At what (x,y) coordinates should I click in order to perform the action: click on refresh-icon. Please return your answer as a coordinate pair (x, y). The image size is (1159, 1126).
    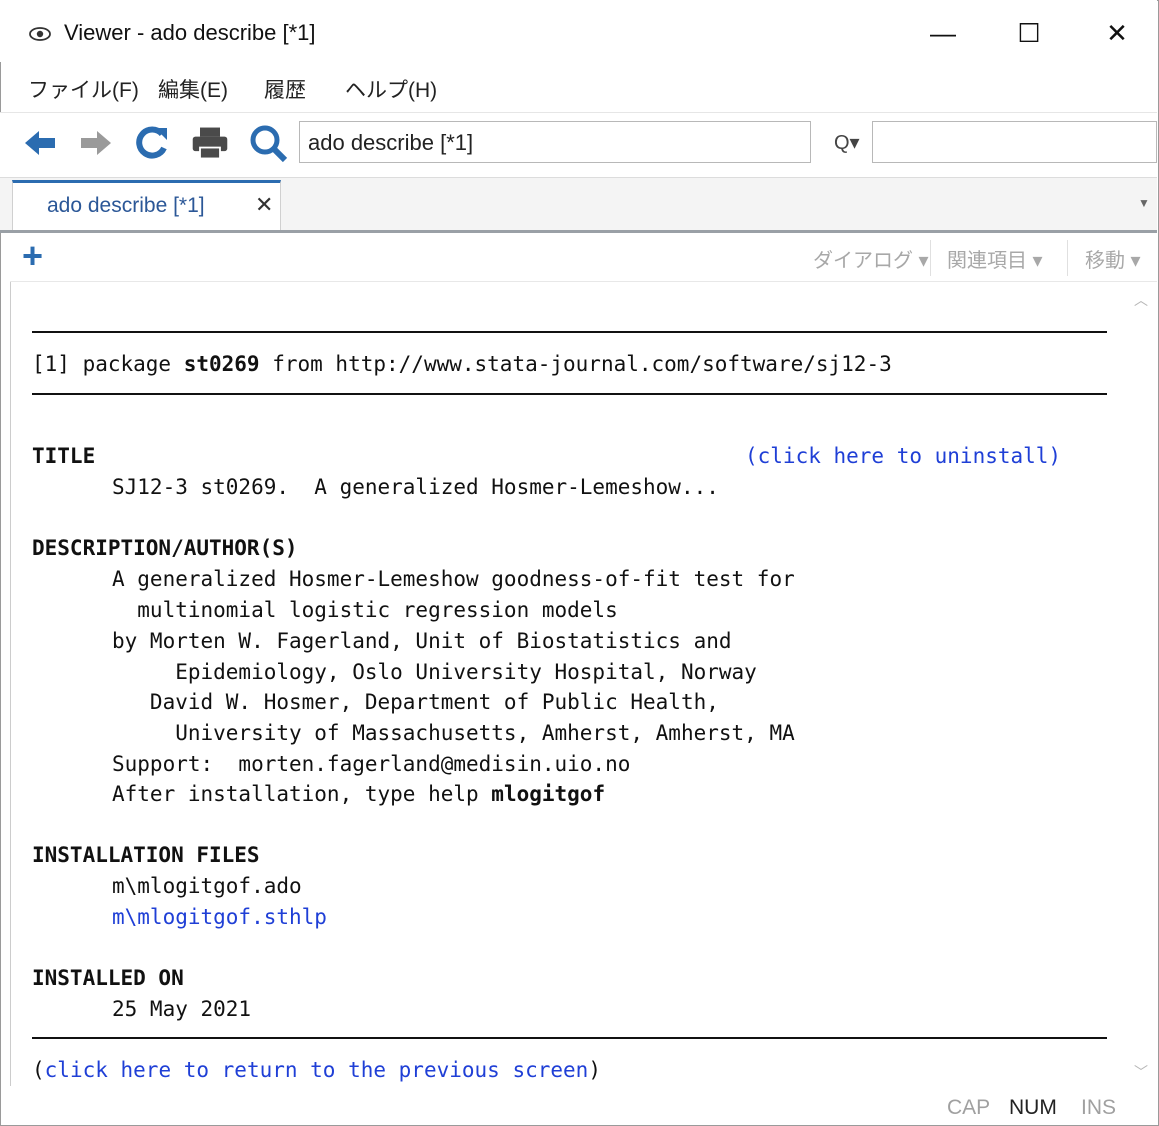
    Looking at the image, I should click on (152, 143).